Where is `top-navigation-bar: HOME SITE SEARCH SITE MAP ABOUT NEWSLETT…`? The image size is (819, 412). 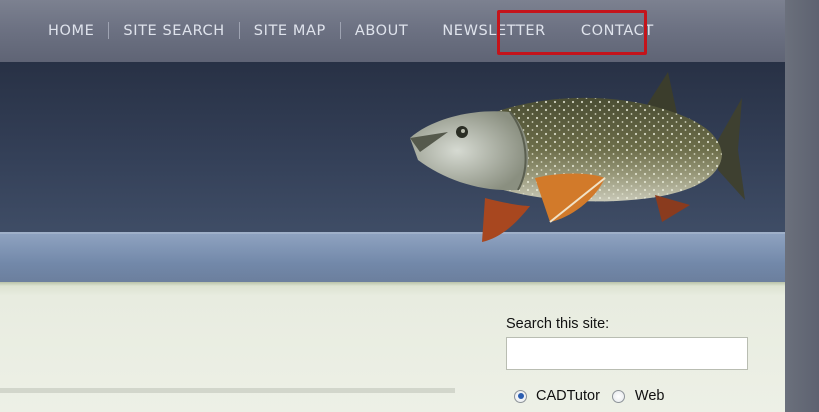
top-navigation-bar: HOME SITE SEARCH SITE MAP ABOUT NEWSLETT… is located at coordinates (392, 31).